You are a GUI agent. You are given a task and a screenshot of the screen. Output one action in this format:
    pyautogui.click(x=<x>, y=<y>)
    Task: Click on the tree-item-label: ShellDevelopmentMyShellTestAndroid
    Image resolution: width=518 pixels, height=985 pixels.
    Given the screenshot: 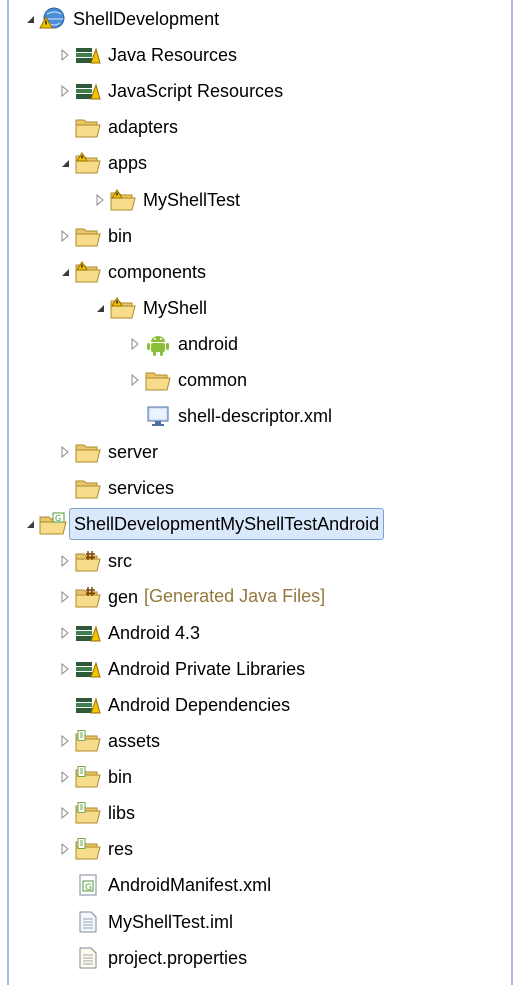 What is the action you would take?
    pyautogui.click(x=227, y=524)
    